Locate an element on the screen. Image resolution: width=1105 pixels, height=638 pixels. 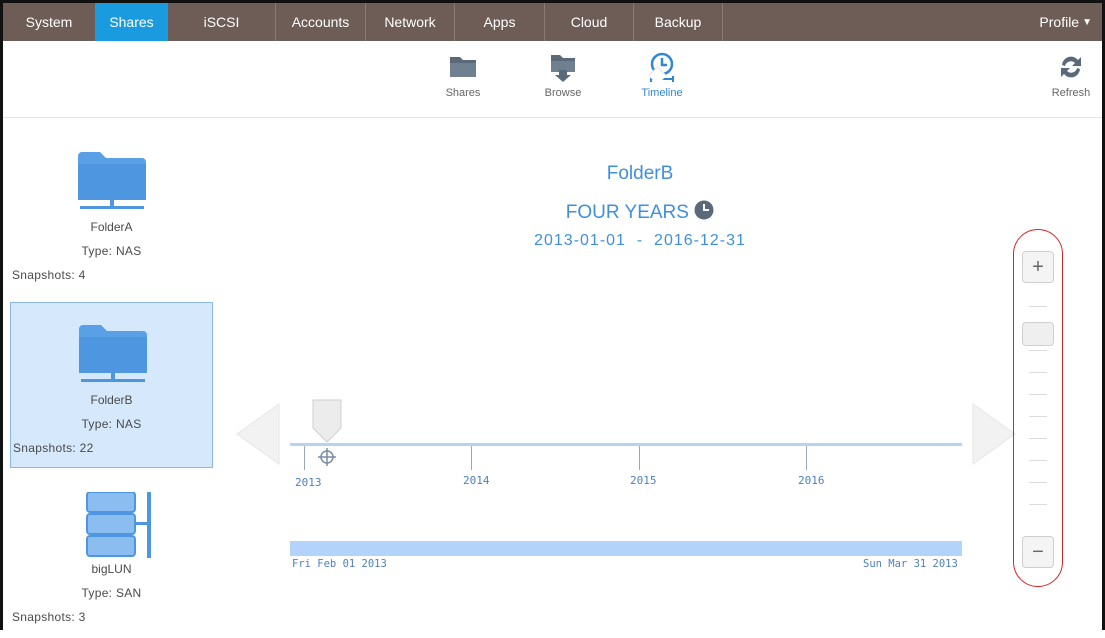
tab-system: System is located at coordinates (49, 22).